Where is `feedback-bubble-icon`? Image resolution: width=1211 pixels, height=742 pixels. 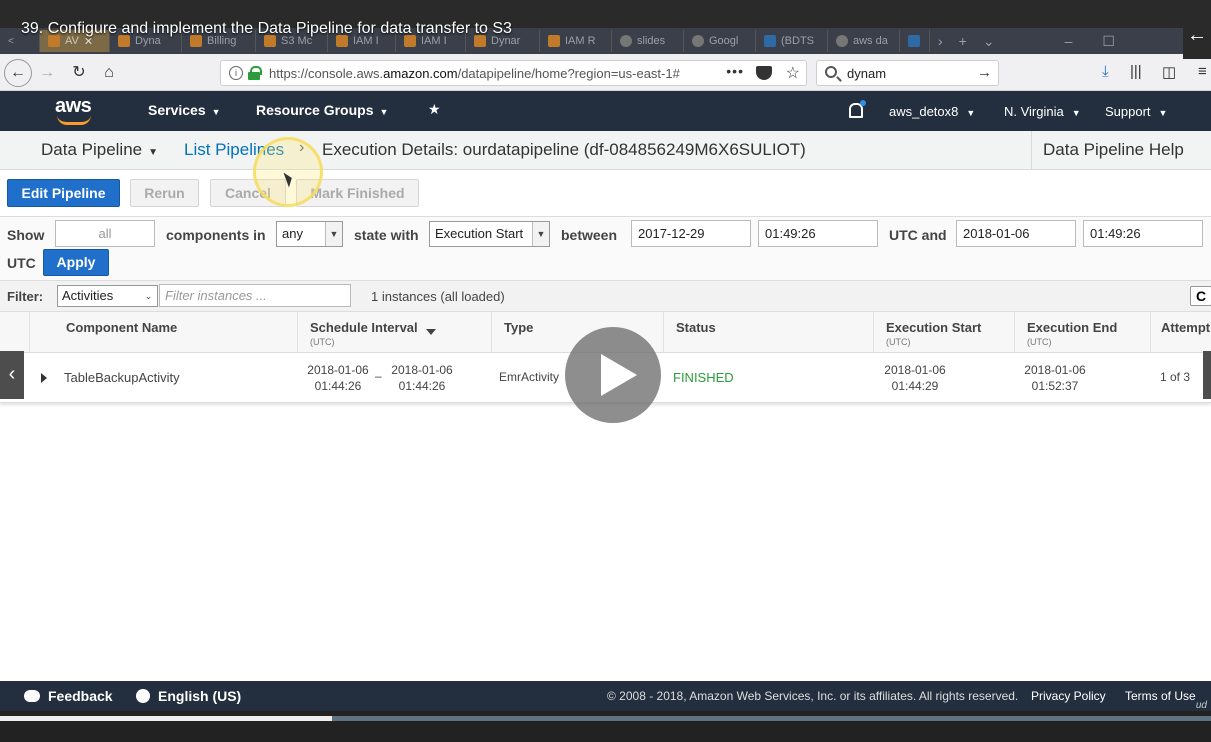
feedback-bubble-icon is located at coordinates (32, 696).